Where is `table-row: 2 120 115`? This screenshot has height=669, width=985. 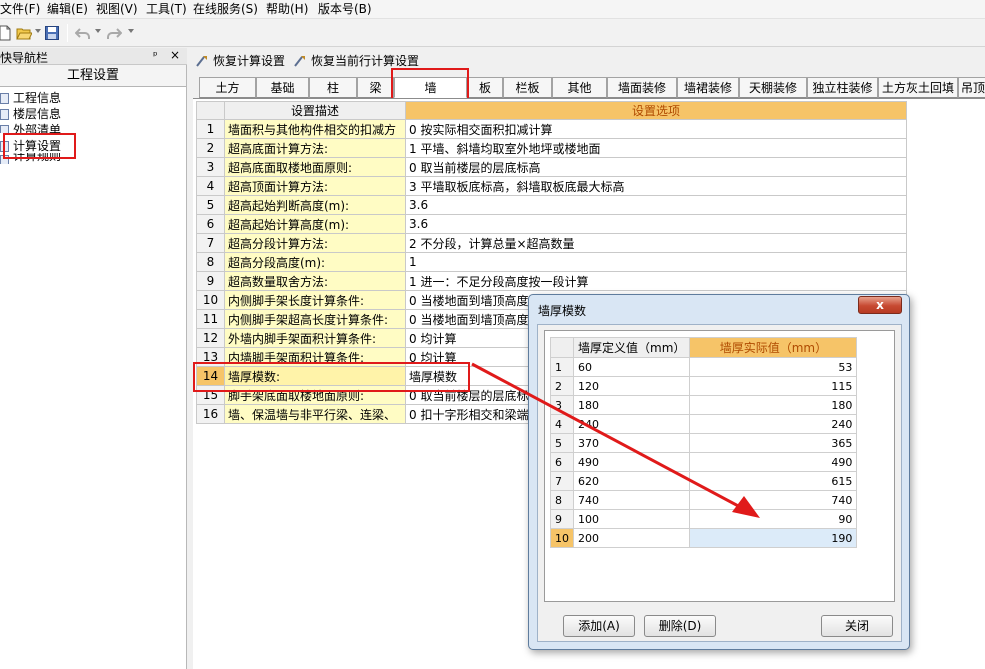 table-row: 2 120 115 is located at coordinates (704, 386).